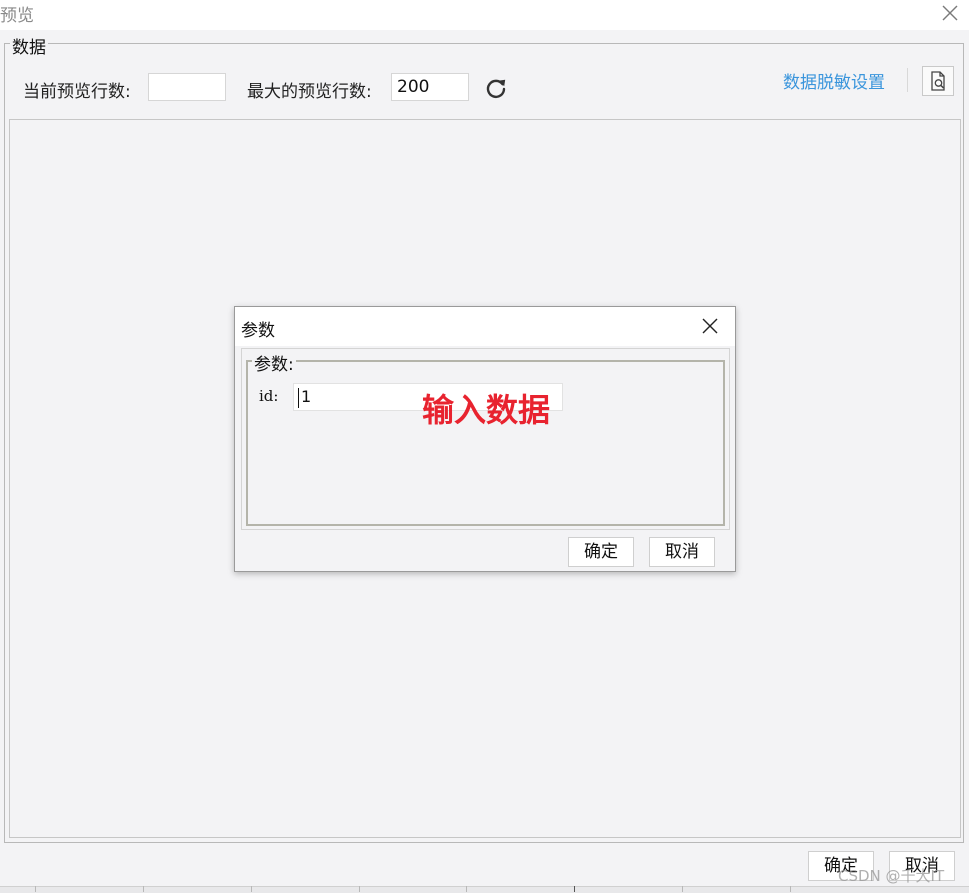 Image resolution: width=969 pixels, height=893 pixels. I want to click on max-rows-label: 最大的预览行数:, so click(309, 92).